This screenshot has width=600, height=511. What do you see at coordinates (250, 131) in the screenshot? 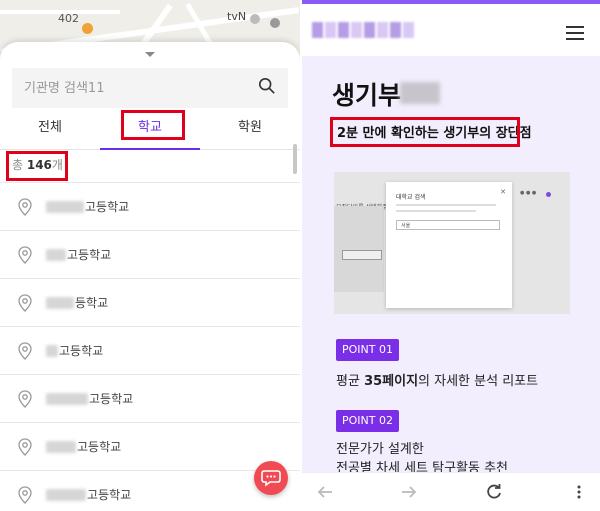
I see `tab-academy: 학원` at bounding box center [250, 131].